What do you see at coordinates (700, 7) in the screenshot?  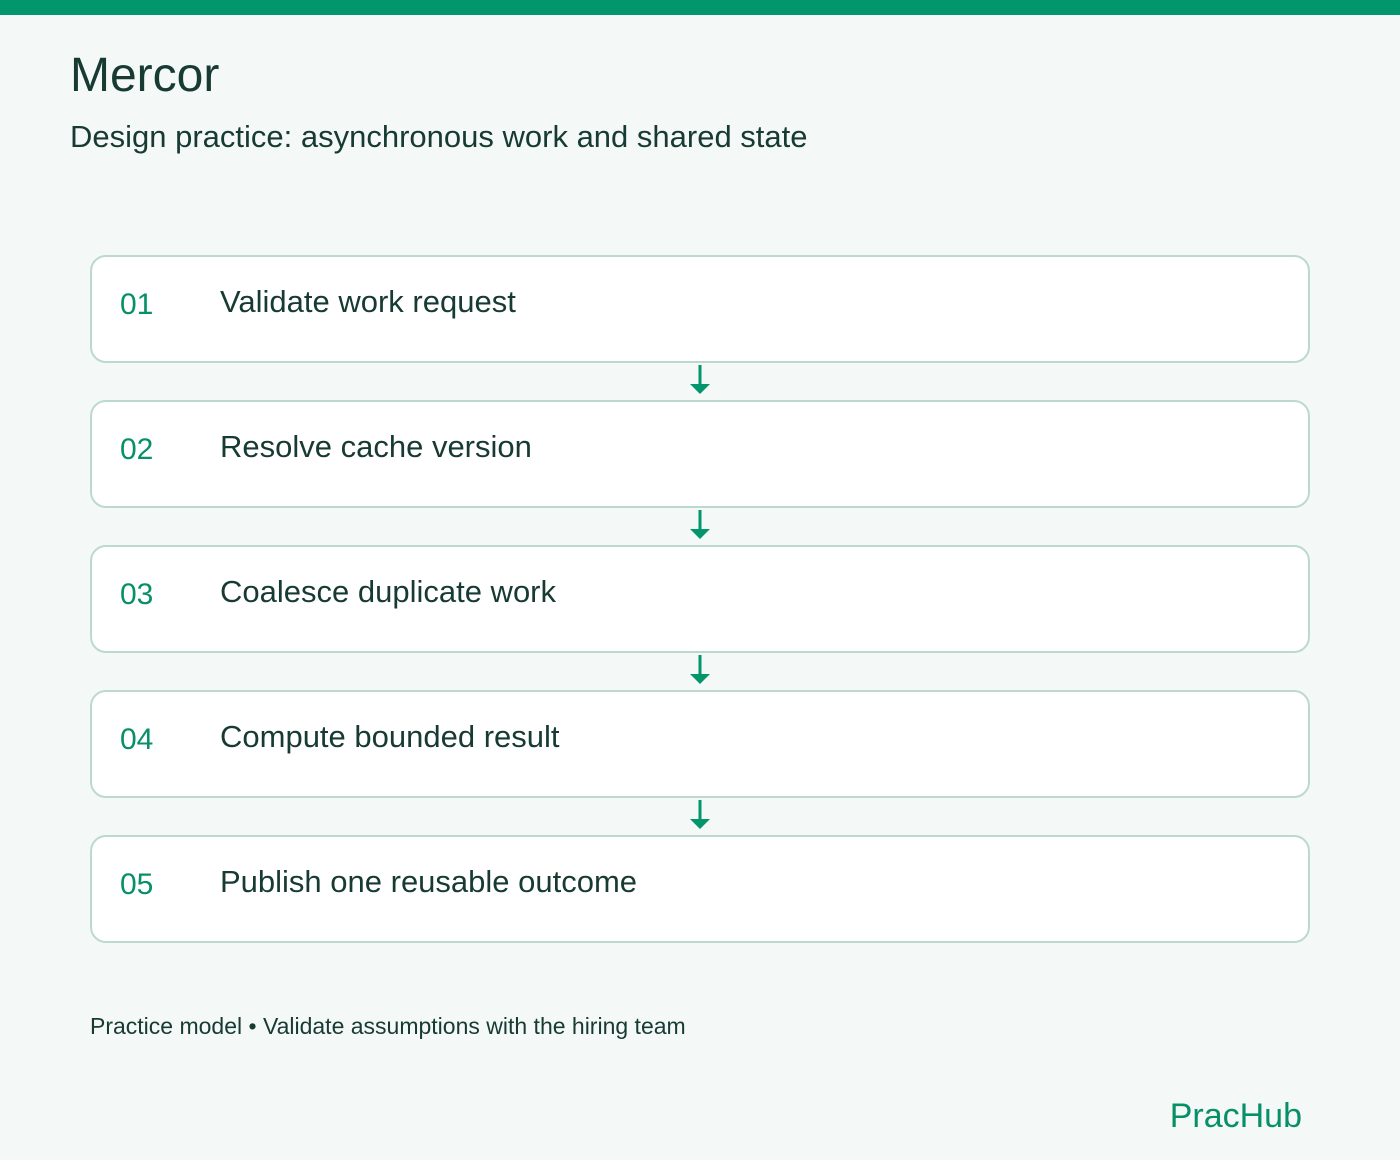 I see `top-accent-bar` at bounding box center [700, 7].